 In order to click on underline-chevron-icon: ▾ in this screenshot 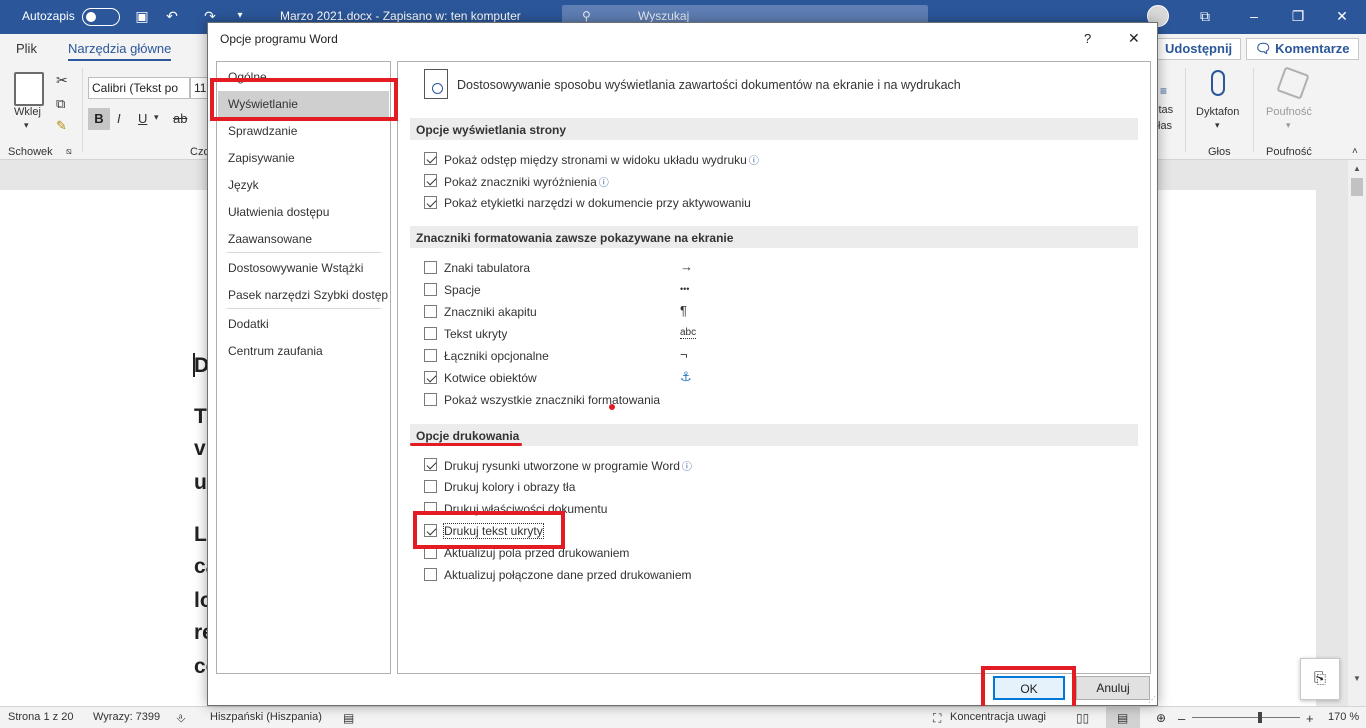, I will do `click(156, 117)`.